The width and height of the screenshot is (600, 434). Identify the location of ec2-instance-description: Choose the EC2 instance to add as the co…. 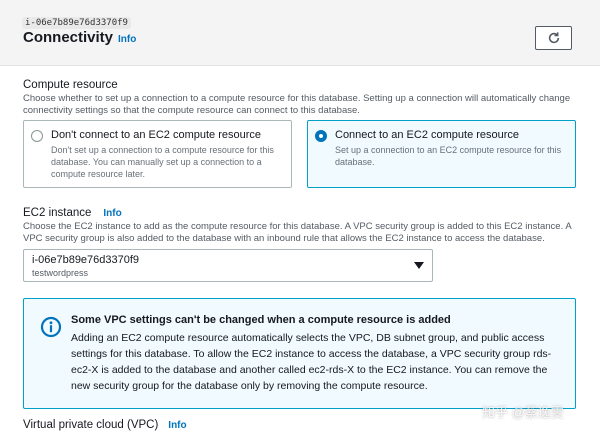
(297, 232).